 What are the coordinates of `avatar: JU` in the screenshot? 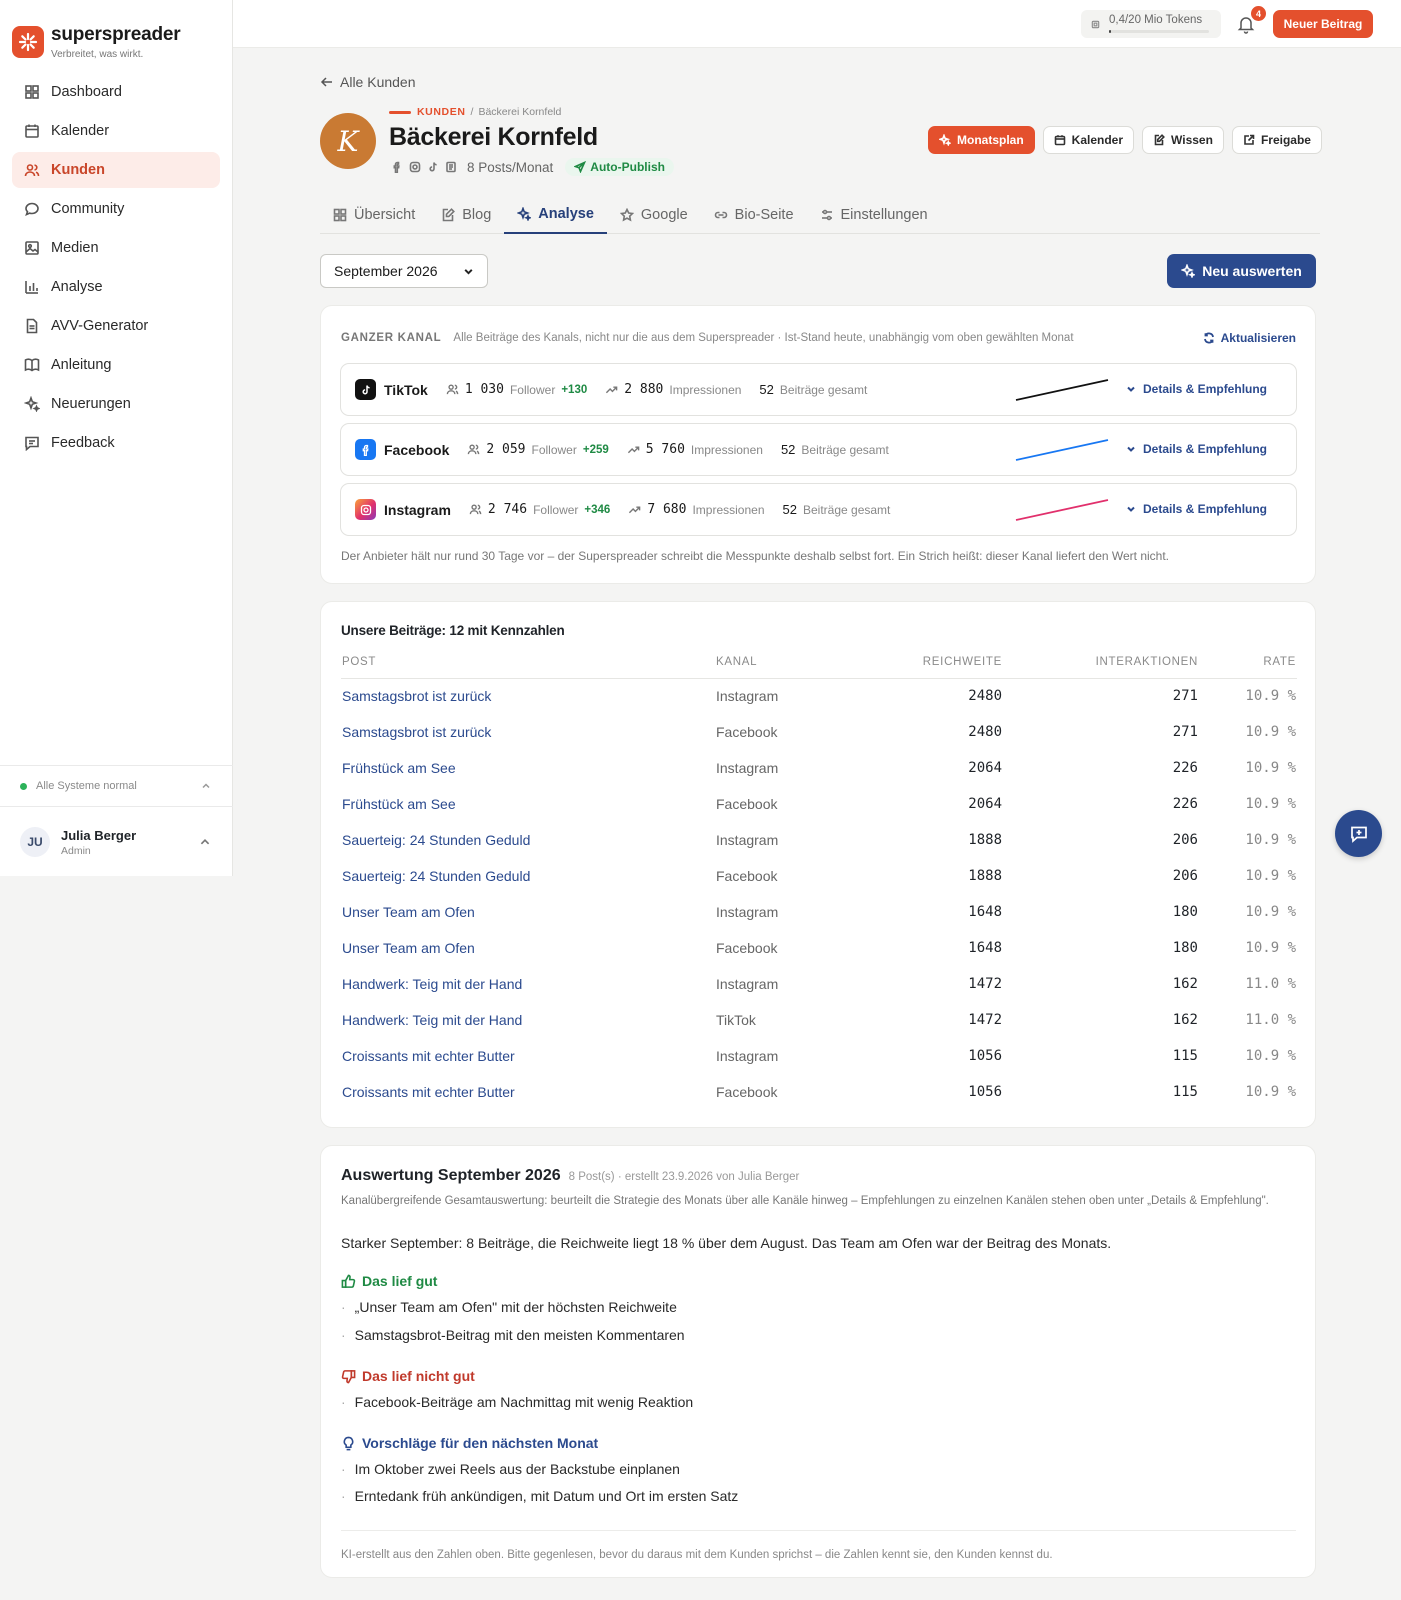 It's located at (35, 842).